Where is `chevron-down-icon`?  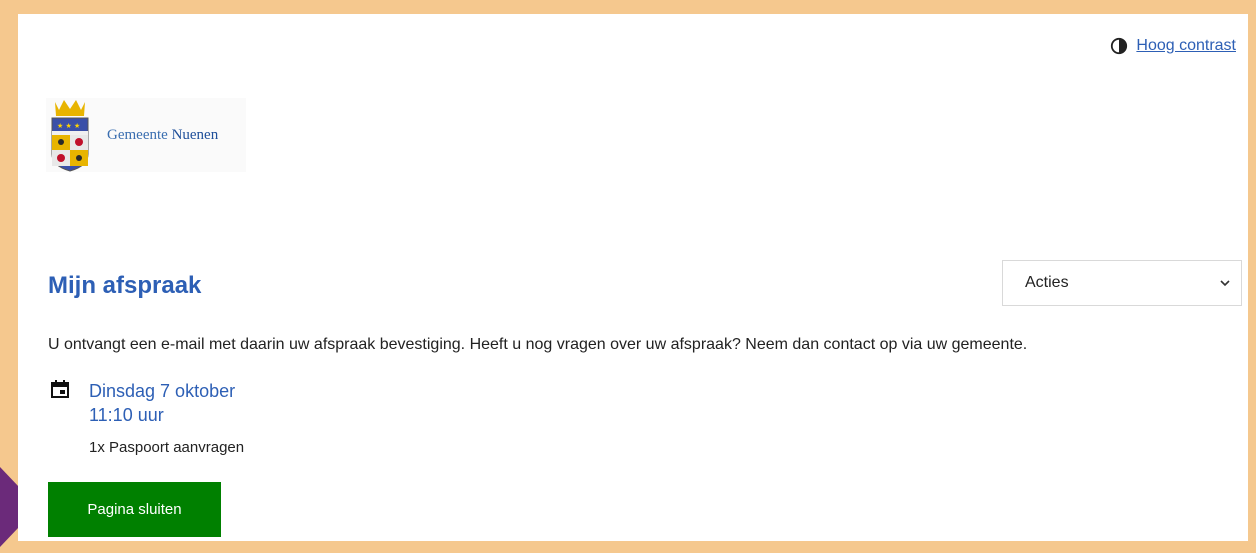 chevron-down-icon is located at coordinates (1225, 283).